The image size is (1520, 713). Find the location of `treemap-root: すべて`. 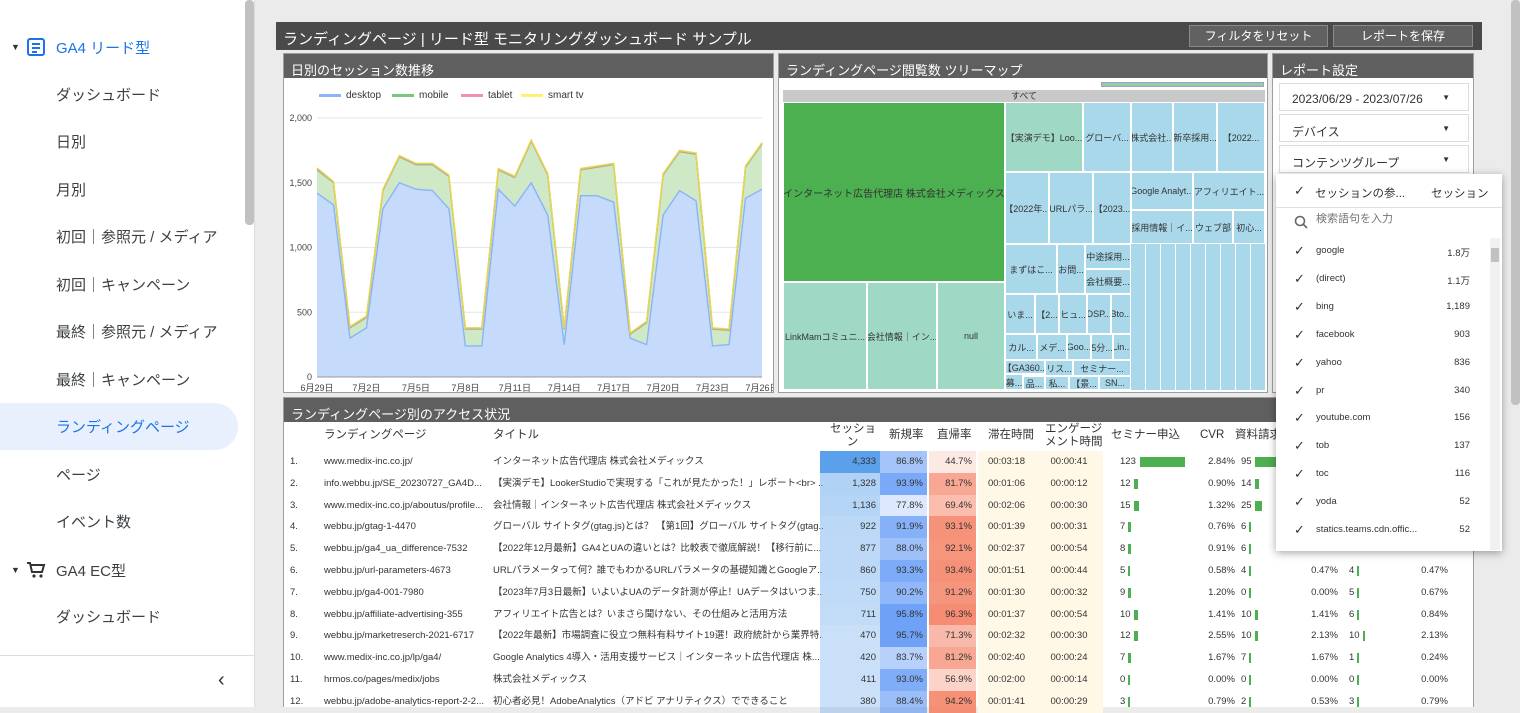

treemap-root: すべて is located at coordinates (1024, 96).